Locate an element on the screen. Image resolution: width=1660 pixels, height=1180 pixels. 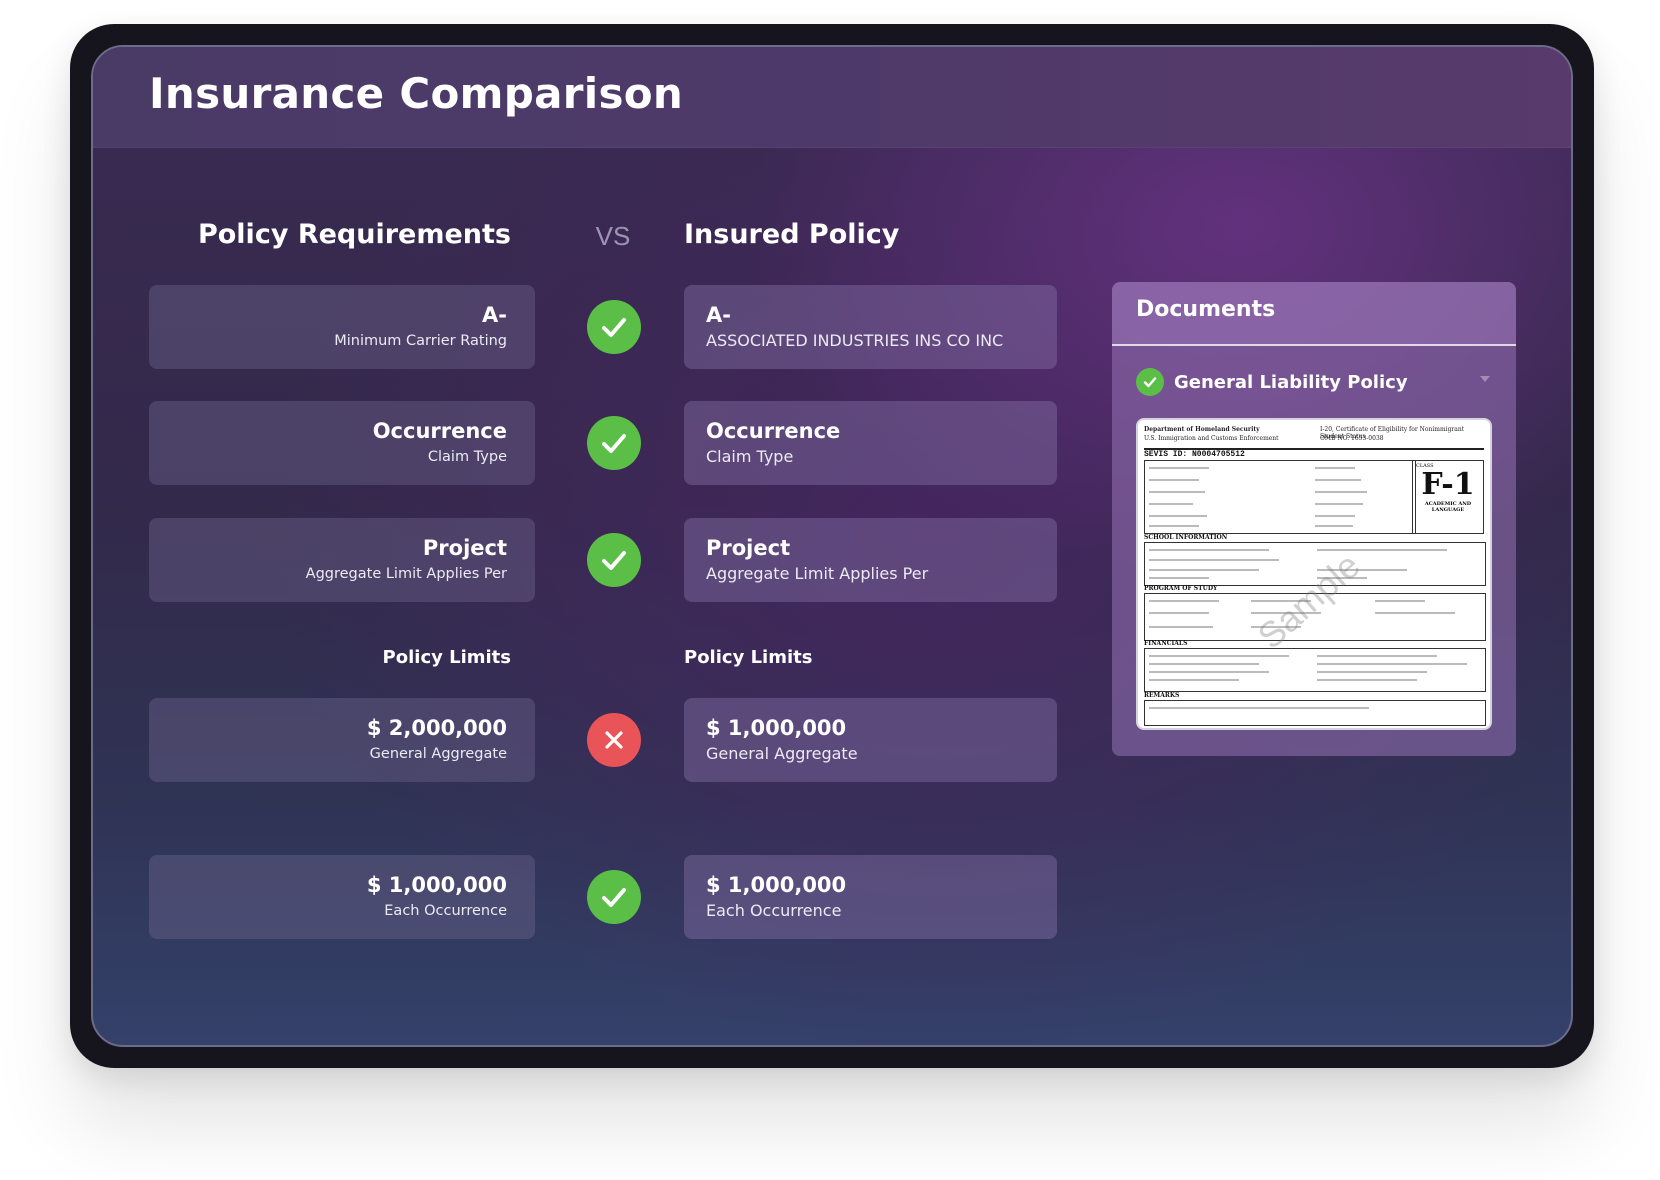
insured-value: A- is located at coordinates (718, 315).